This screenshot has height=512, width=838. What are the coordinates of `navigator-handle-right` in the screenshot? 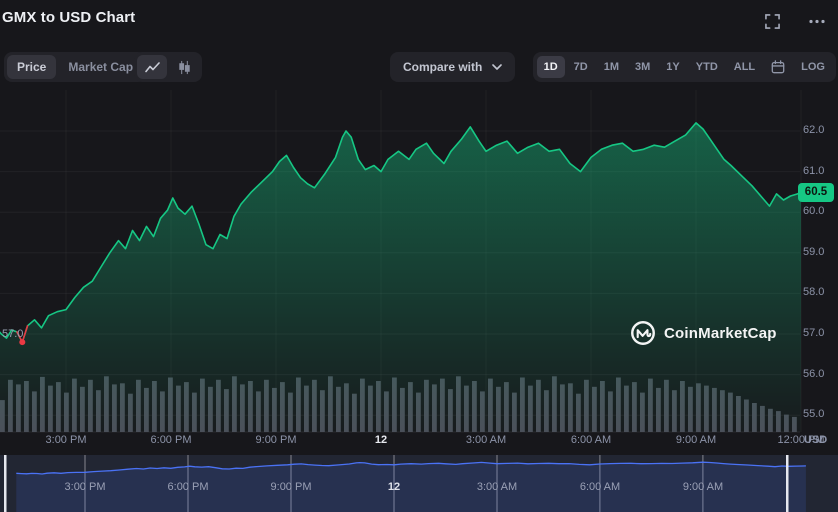 It's located at (787, 483).